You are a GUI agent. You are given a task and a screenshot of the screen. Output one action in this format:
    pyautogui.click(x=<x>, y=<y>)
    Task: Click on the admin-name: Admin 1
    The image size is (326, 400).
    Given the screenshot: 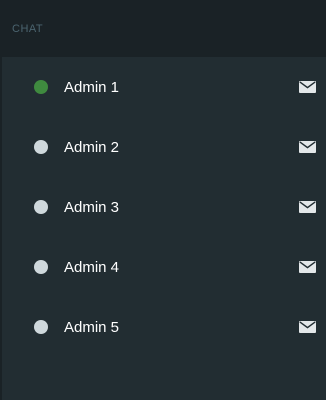 What is the action you would take?
    pyautogui.click(x=92, y=87)
    